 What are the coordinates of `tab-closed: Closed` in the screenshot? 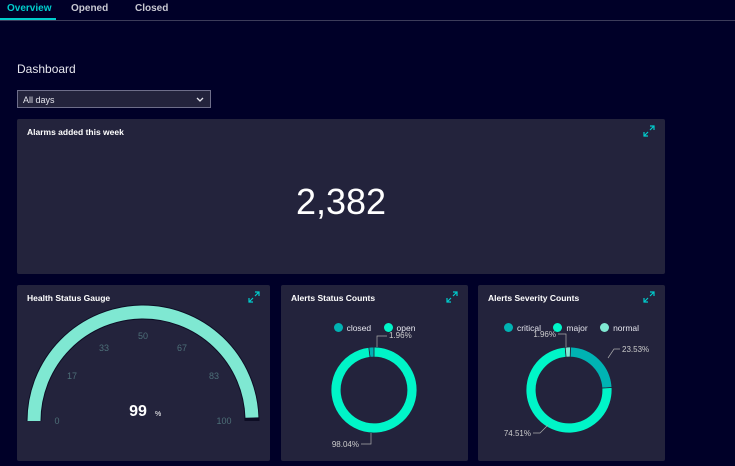 It's located at (151, 8).